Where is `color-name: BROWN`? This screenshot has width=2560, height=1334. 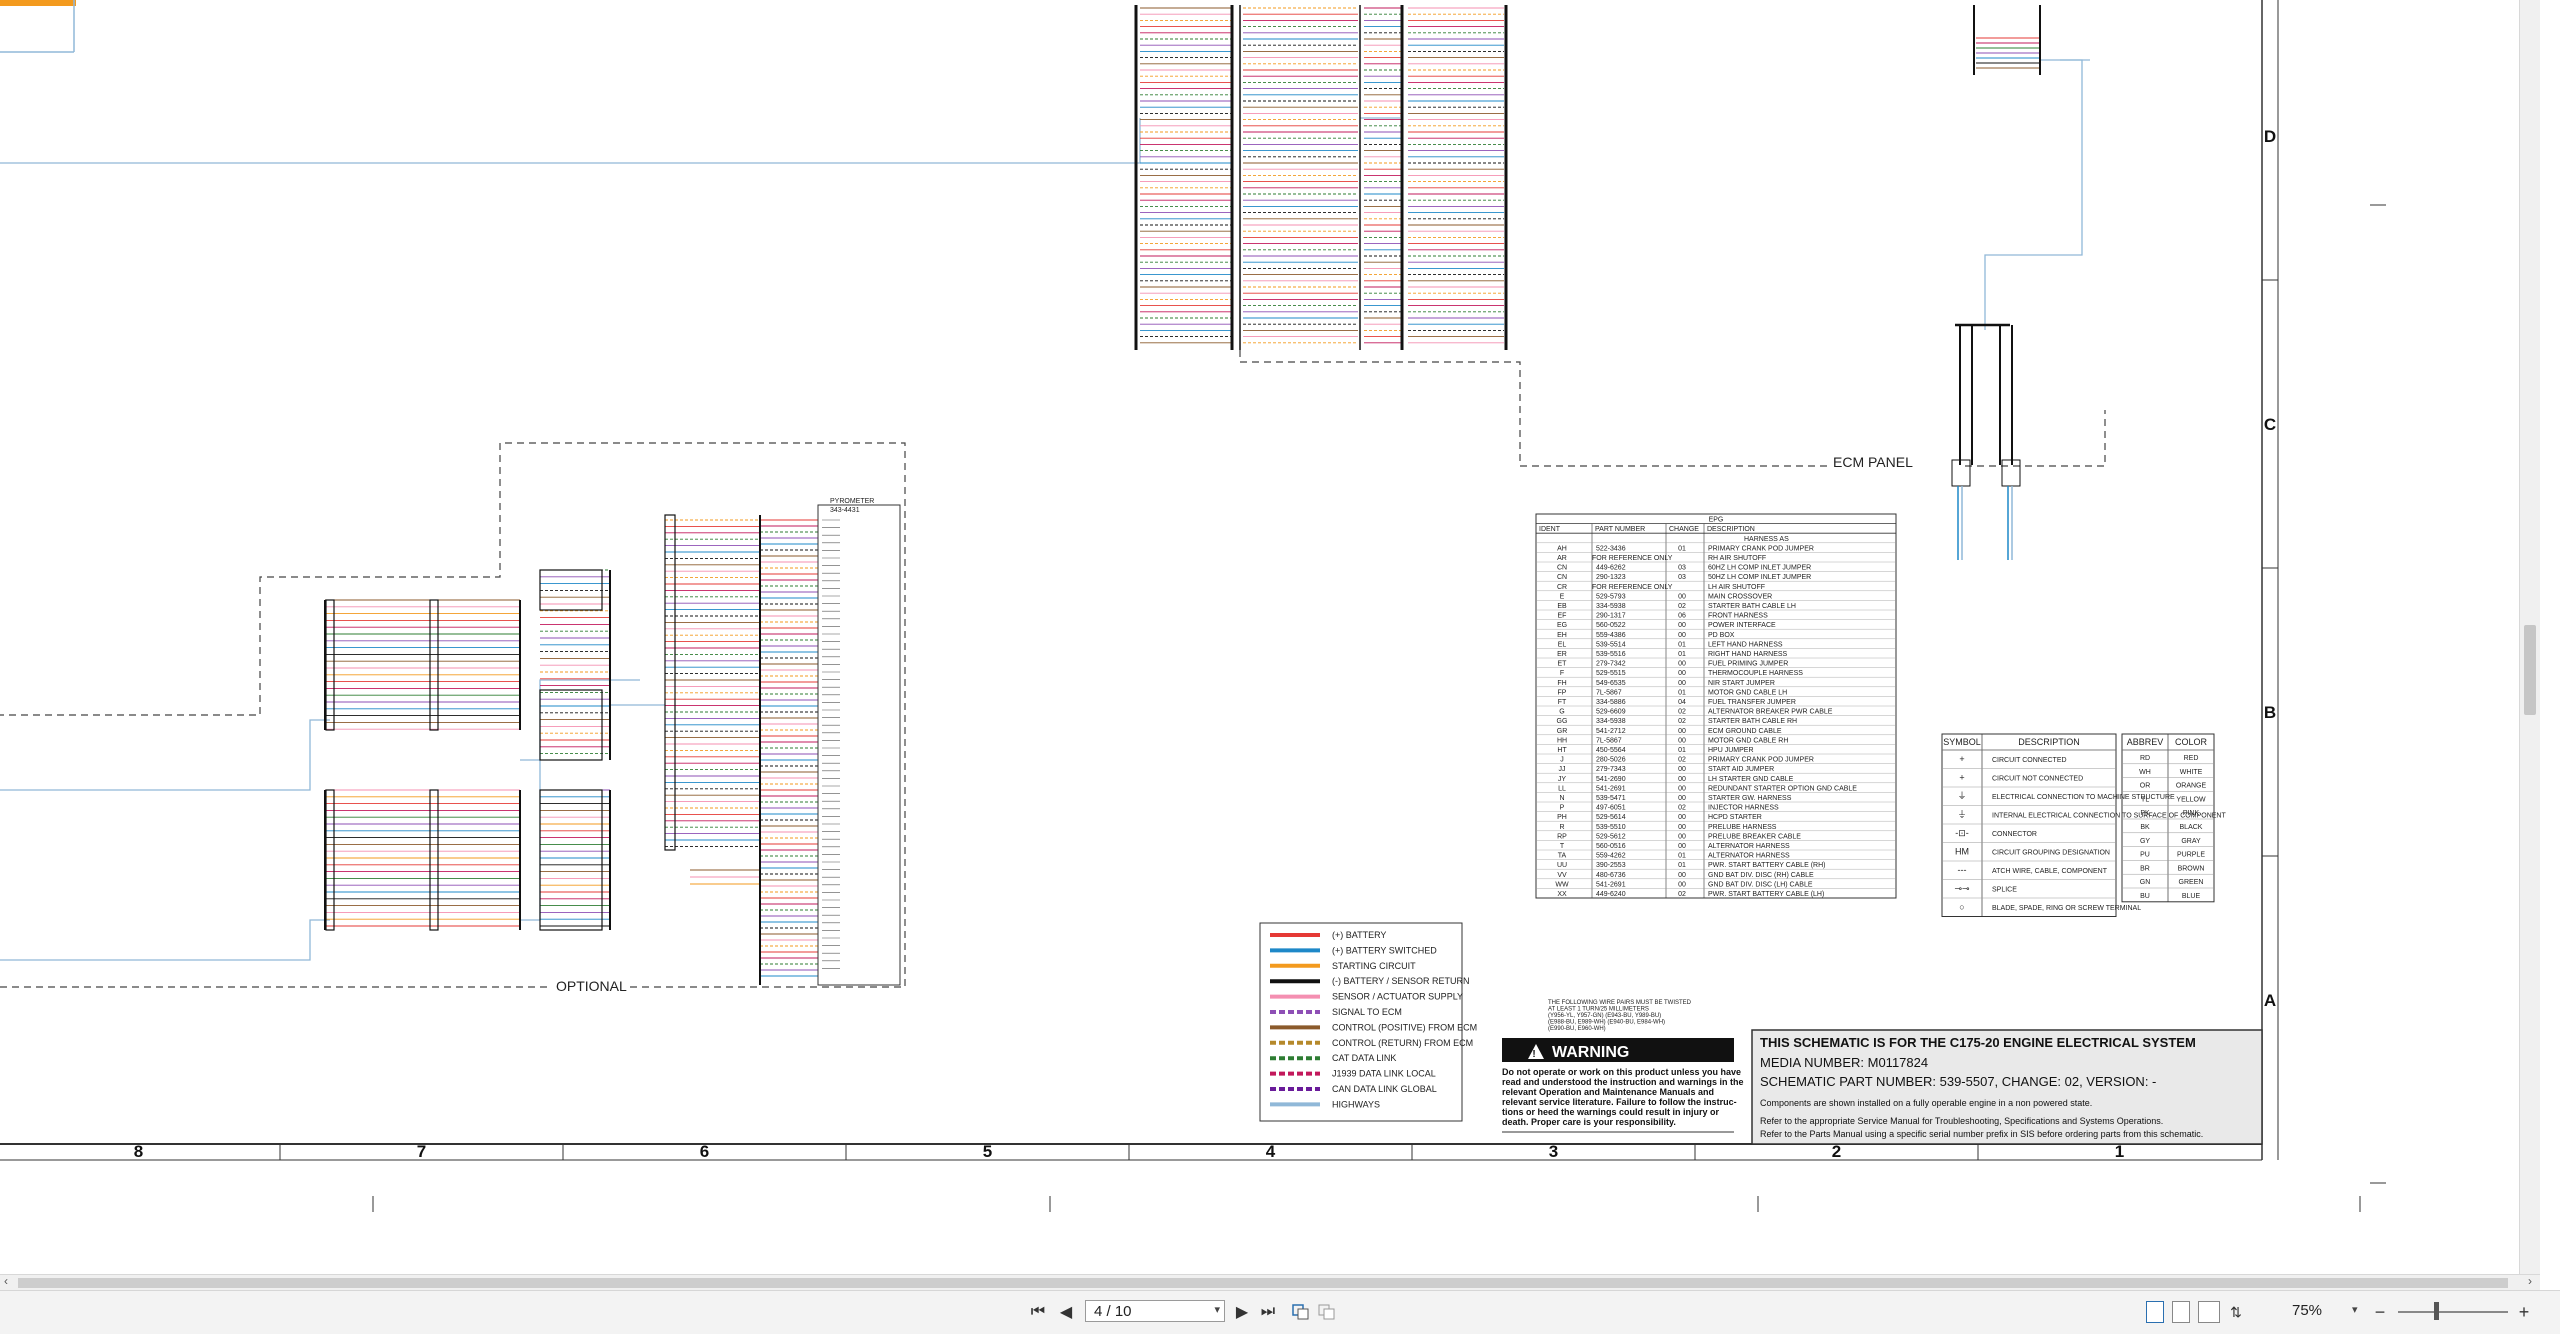 color-name: BROWN is located at coordinates (2191, 868).